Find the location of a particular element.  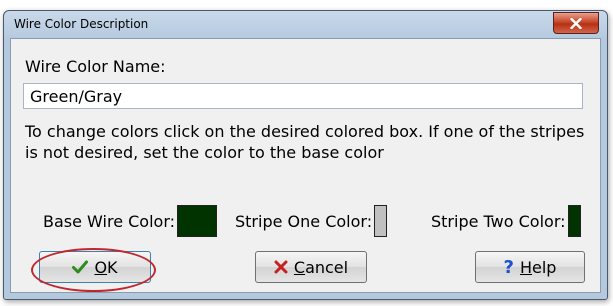

cancel-button: Cancel is located at coordinates (311, 267).